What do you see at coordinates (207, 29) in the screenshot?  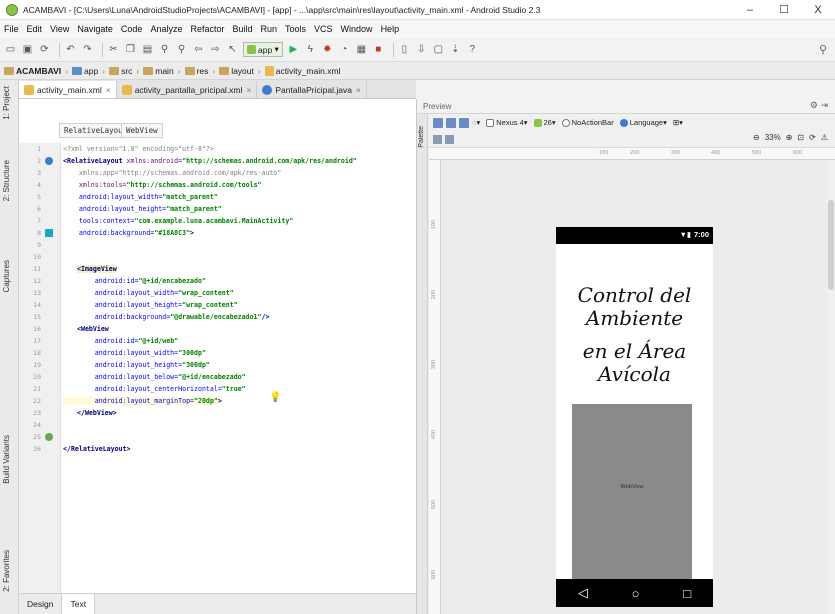 I see `menu-refactor: Refactor` at bounding box center [207, 29].